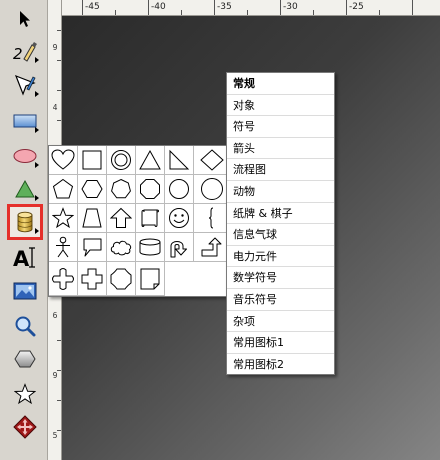  Describe the element at coordinates (18, 54) in the screenshot. I see `svg-text: 2` at that location.